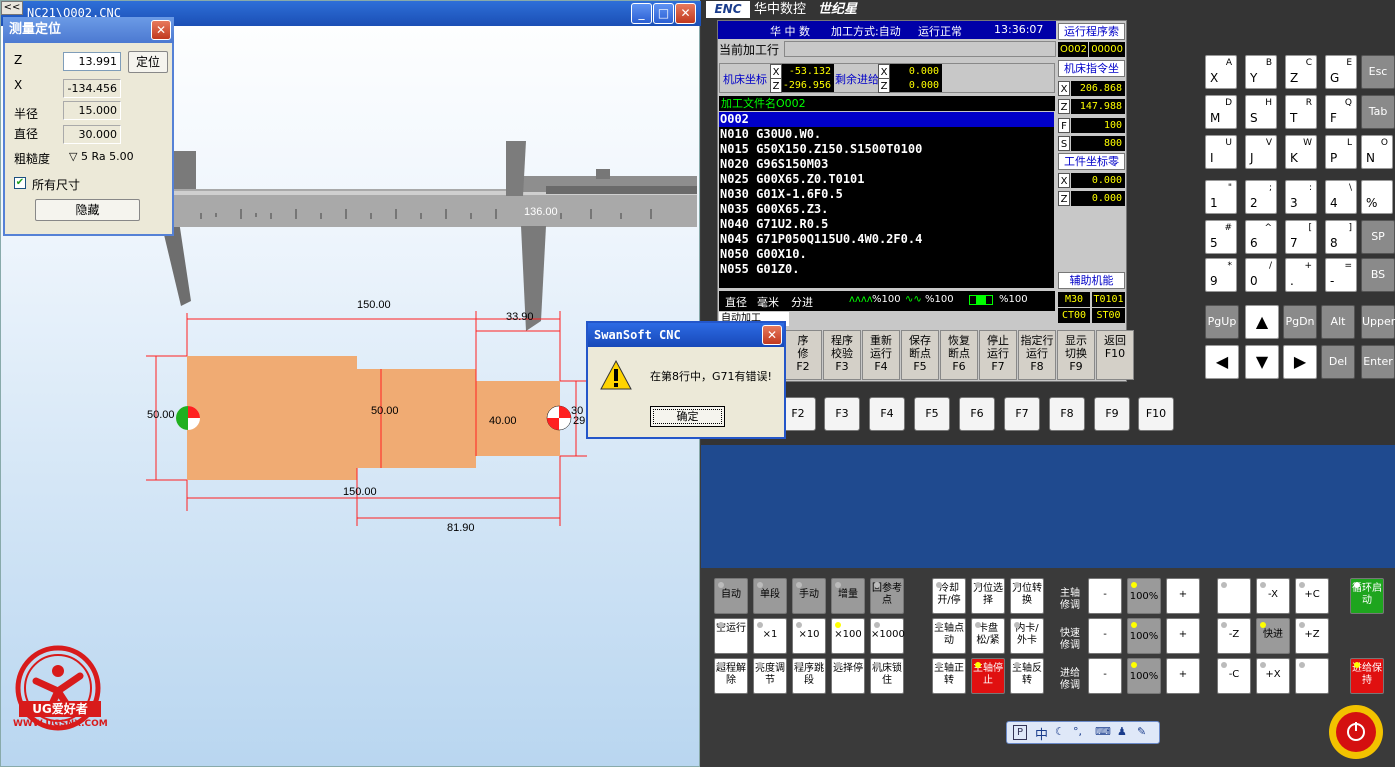 Image resolution: width=1395 pixels, height=767 pixels. I want to click on key-k: KW, so click(1301, 152).